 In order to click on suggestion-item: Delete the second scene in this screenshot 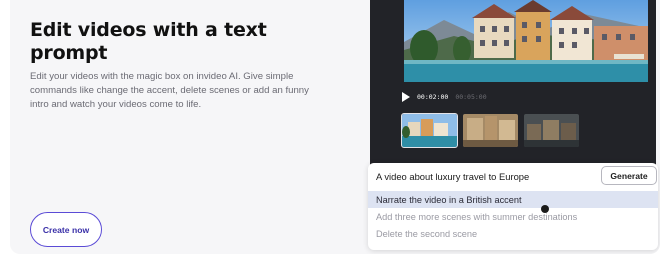, I will do `click(513, 233)`.